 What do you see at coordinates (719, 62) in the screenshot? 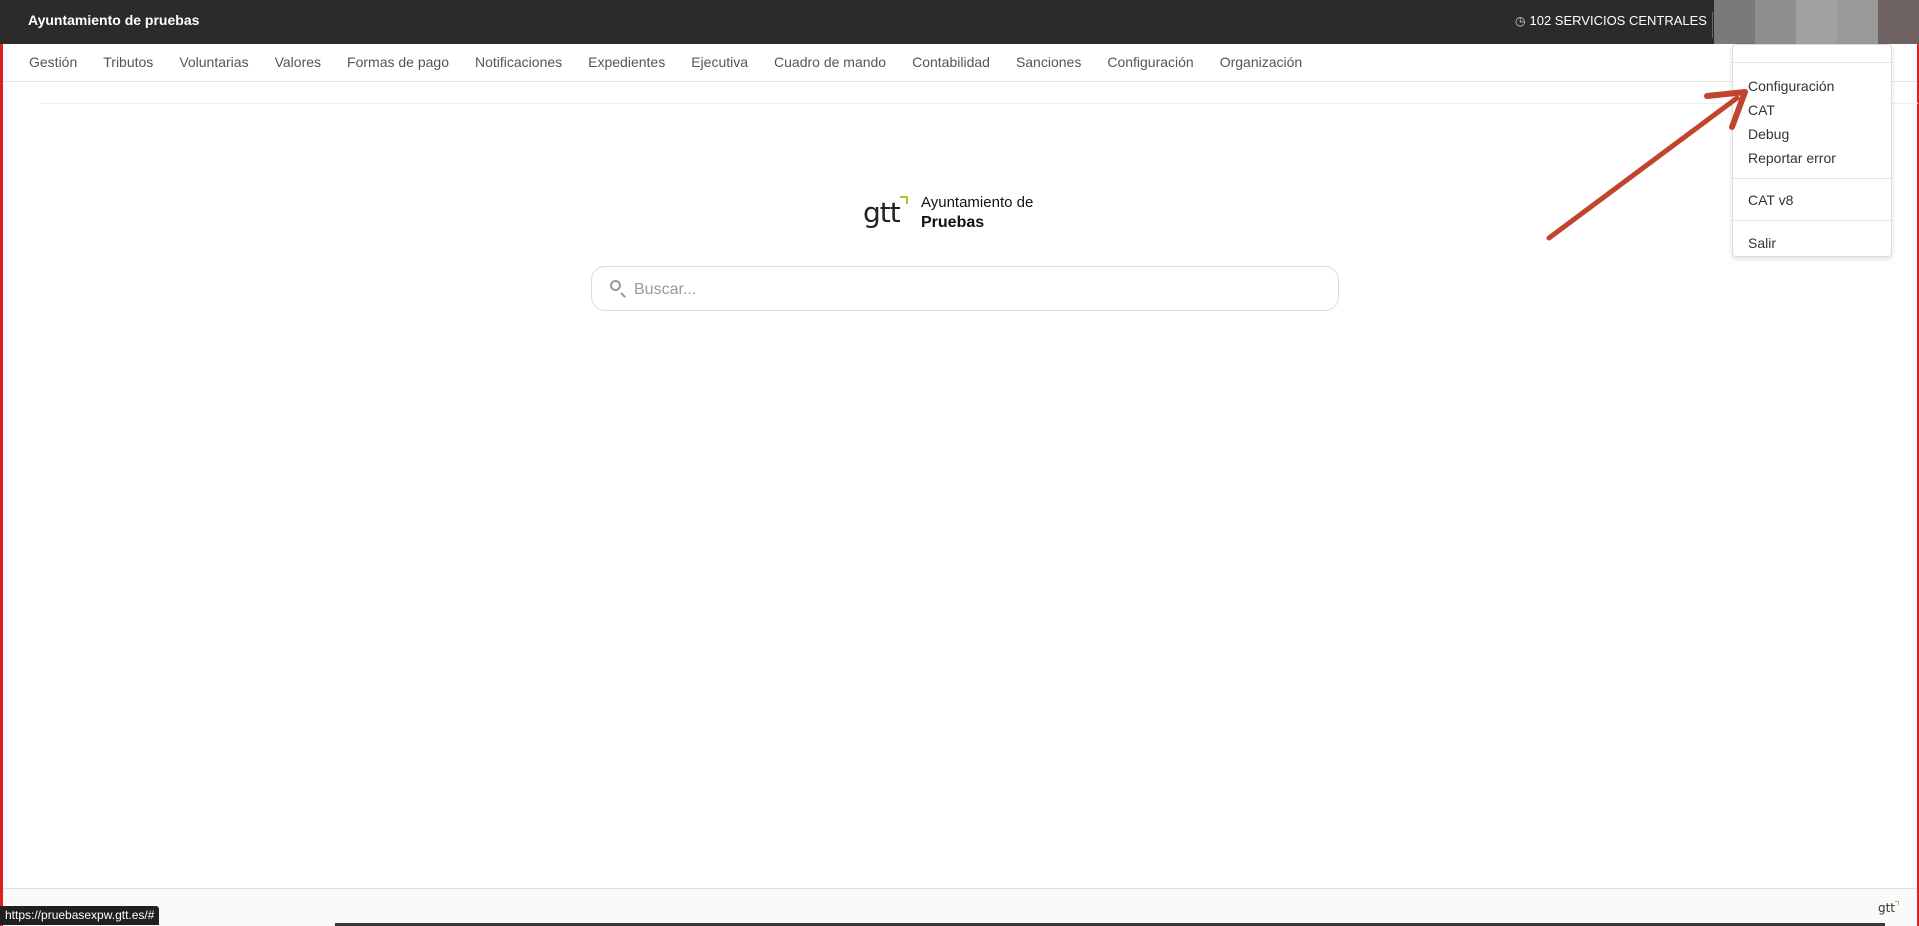
I see `menu-item-ejecutiva: Ejecutiva` at bounding box center [719, 62].